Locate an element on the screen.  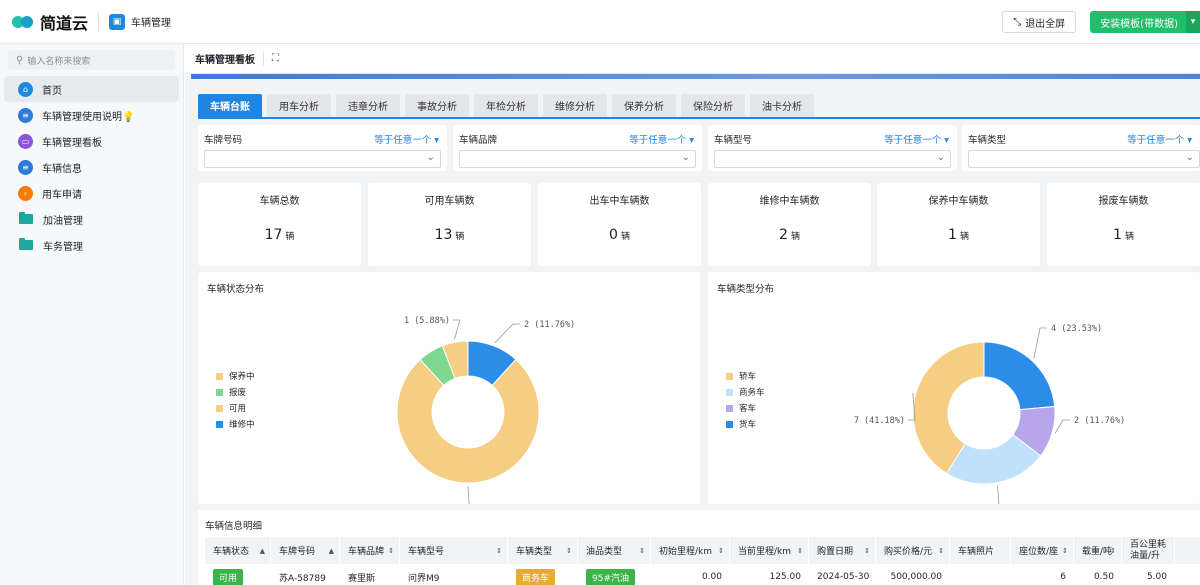
filter-brand: 车辆品牌 等于任意一个 ▾ ⌄ is located at coordinates (577, 148).